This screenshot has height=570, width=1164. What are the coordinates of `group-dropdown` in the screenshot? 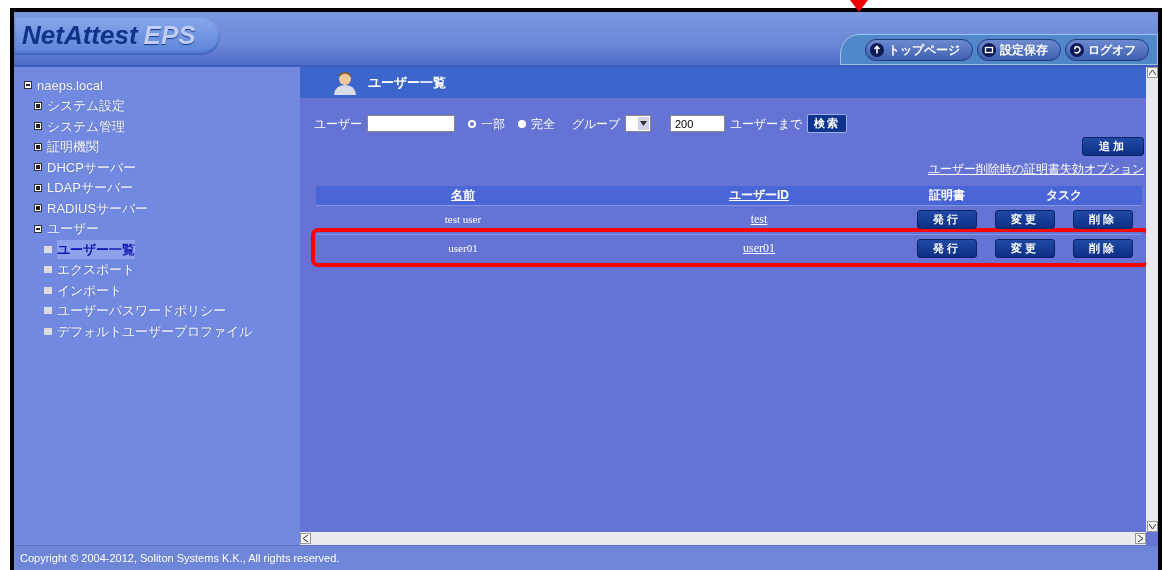 It's located at (638, 123).